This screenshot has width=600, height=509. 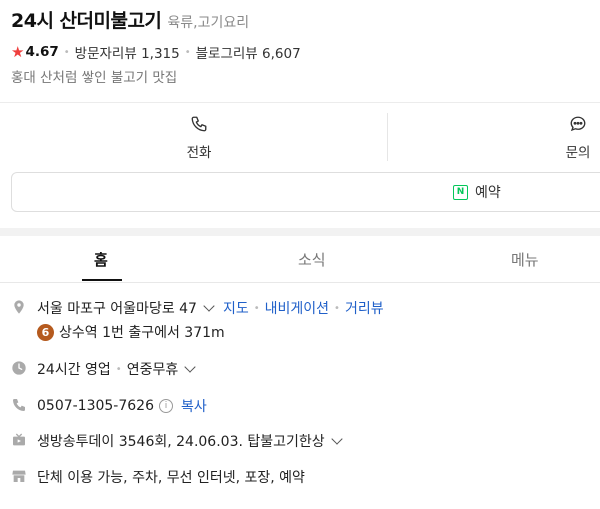 What do you see at coordinates (236, 308) in the screenshot?
I see `map-link: 지도` at bounding box center [236, 308].